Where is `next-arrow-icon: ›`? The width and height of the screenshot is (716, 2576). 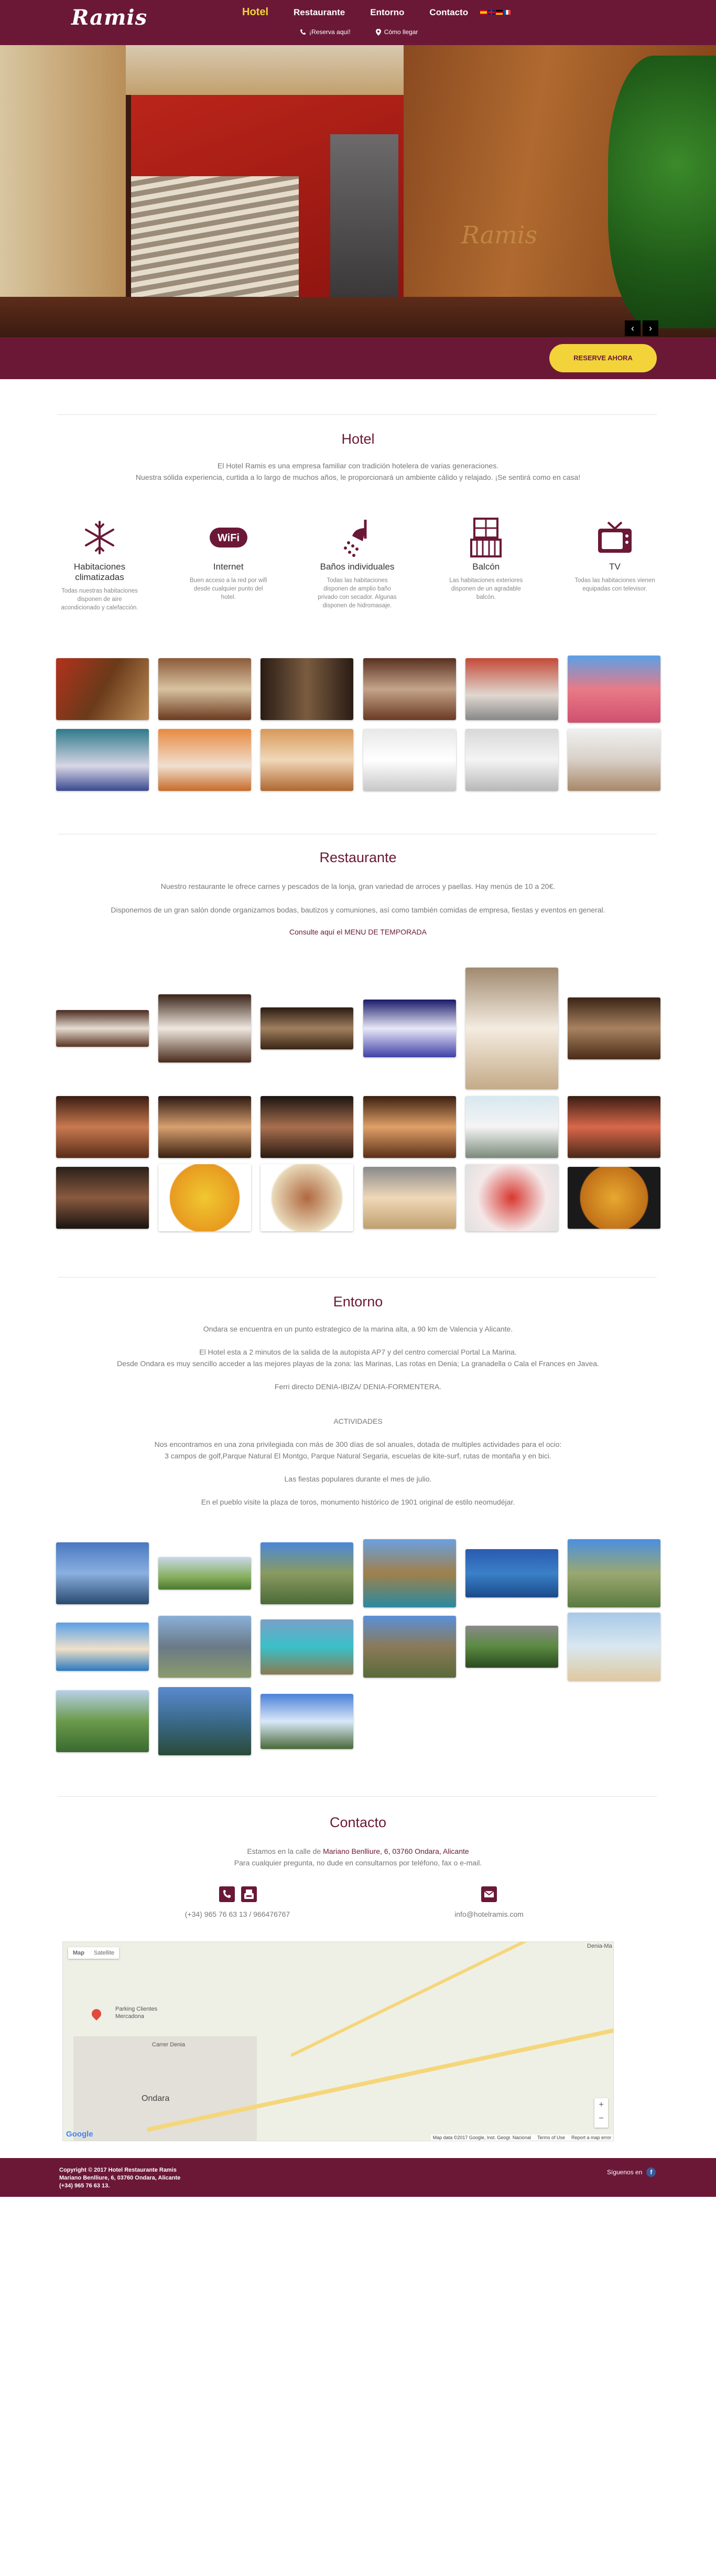 next-arrow-icon: › is located at coordinates (650, 328).